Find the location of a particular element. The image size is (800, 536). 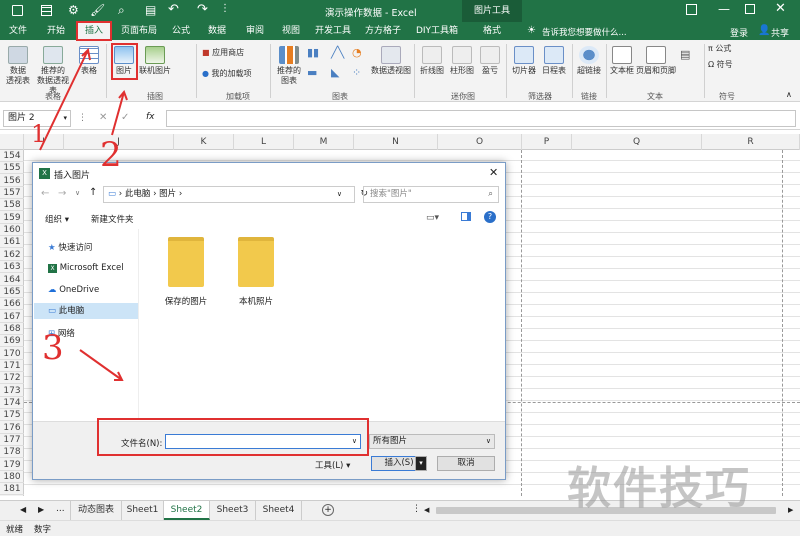

hscroll-options-icon: ⋮ is located at coordinates (416, 509).